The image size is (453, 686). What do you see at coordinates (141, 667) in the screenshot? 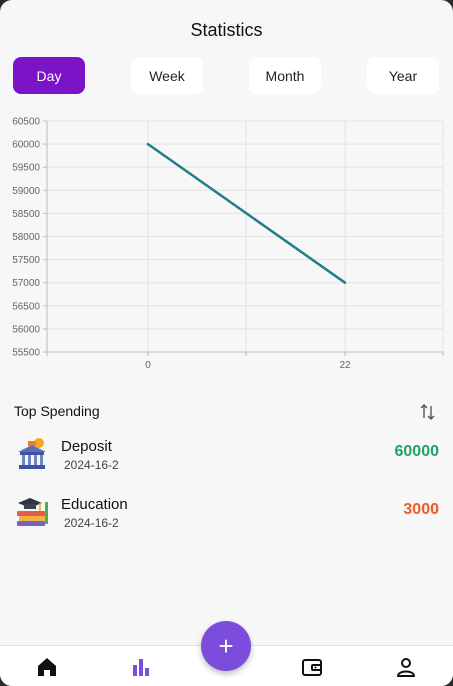
I see `bar-chart-icon` at bounding box center [141, 667].